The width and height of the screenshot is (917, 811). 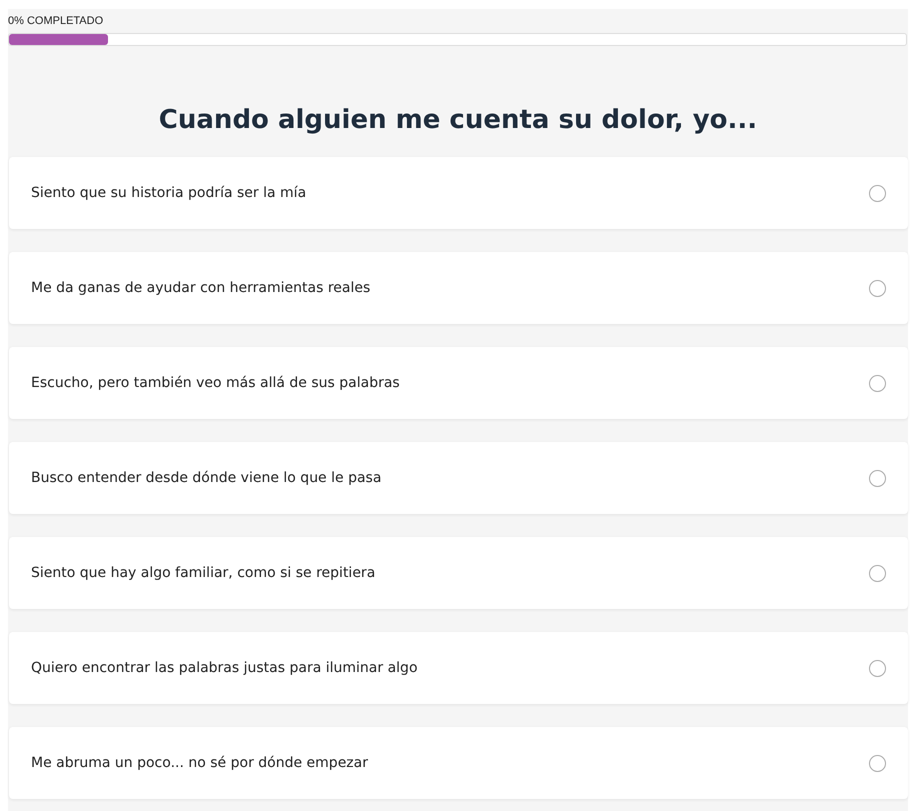 What do you see at coordinates (203, 573) in the screenshot?
I see `option-text: Siento que hay algo familiar, como si se repitiera` at bounding box center [203, 573].